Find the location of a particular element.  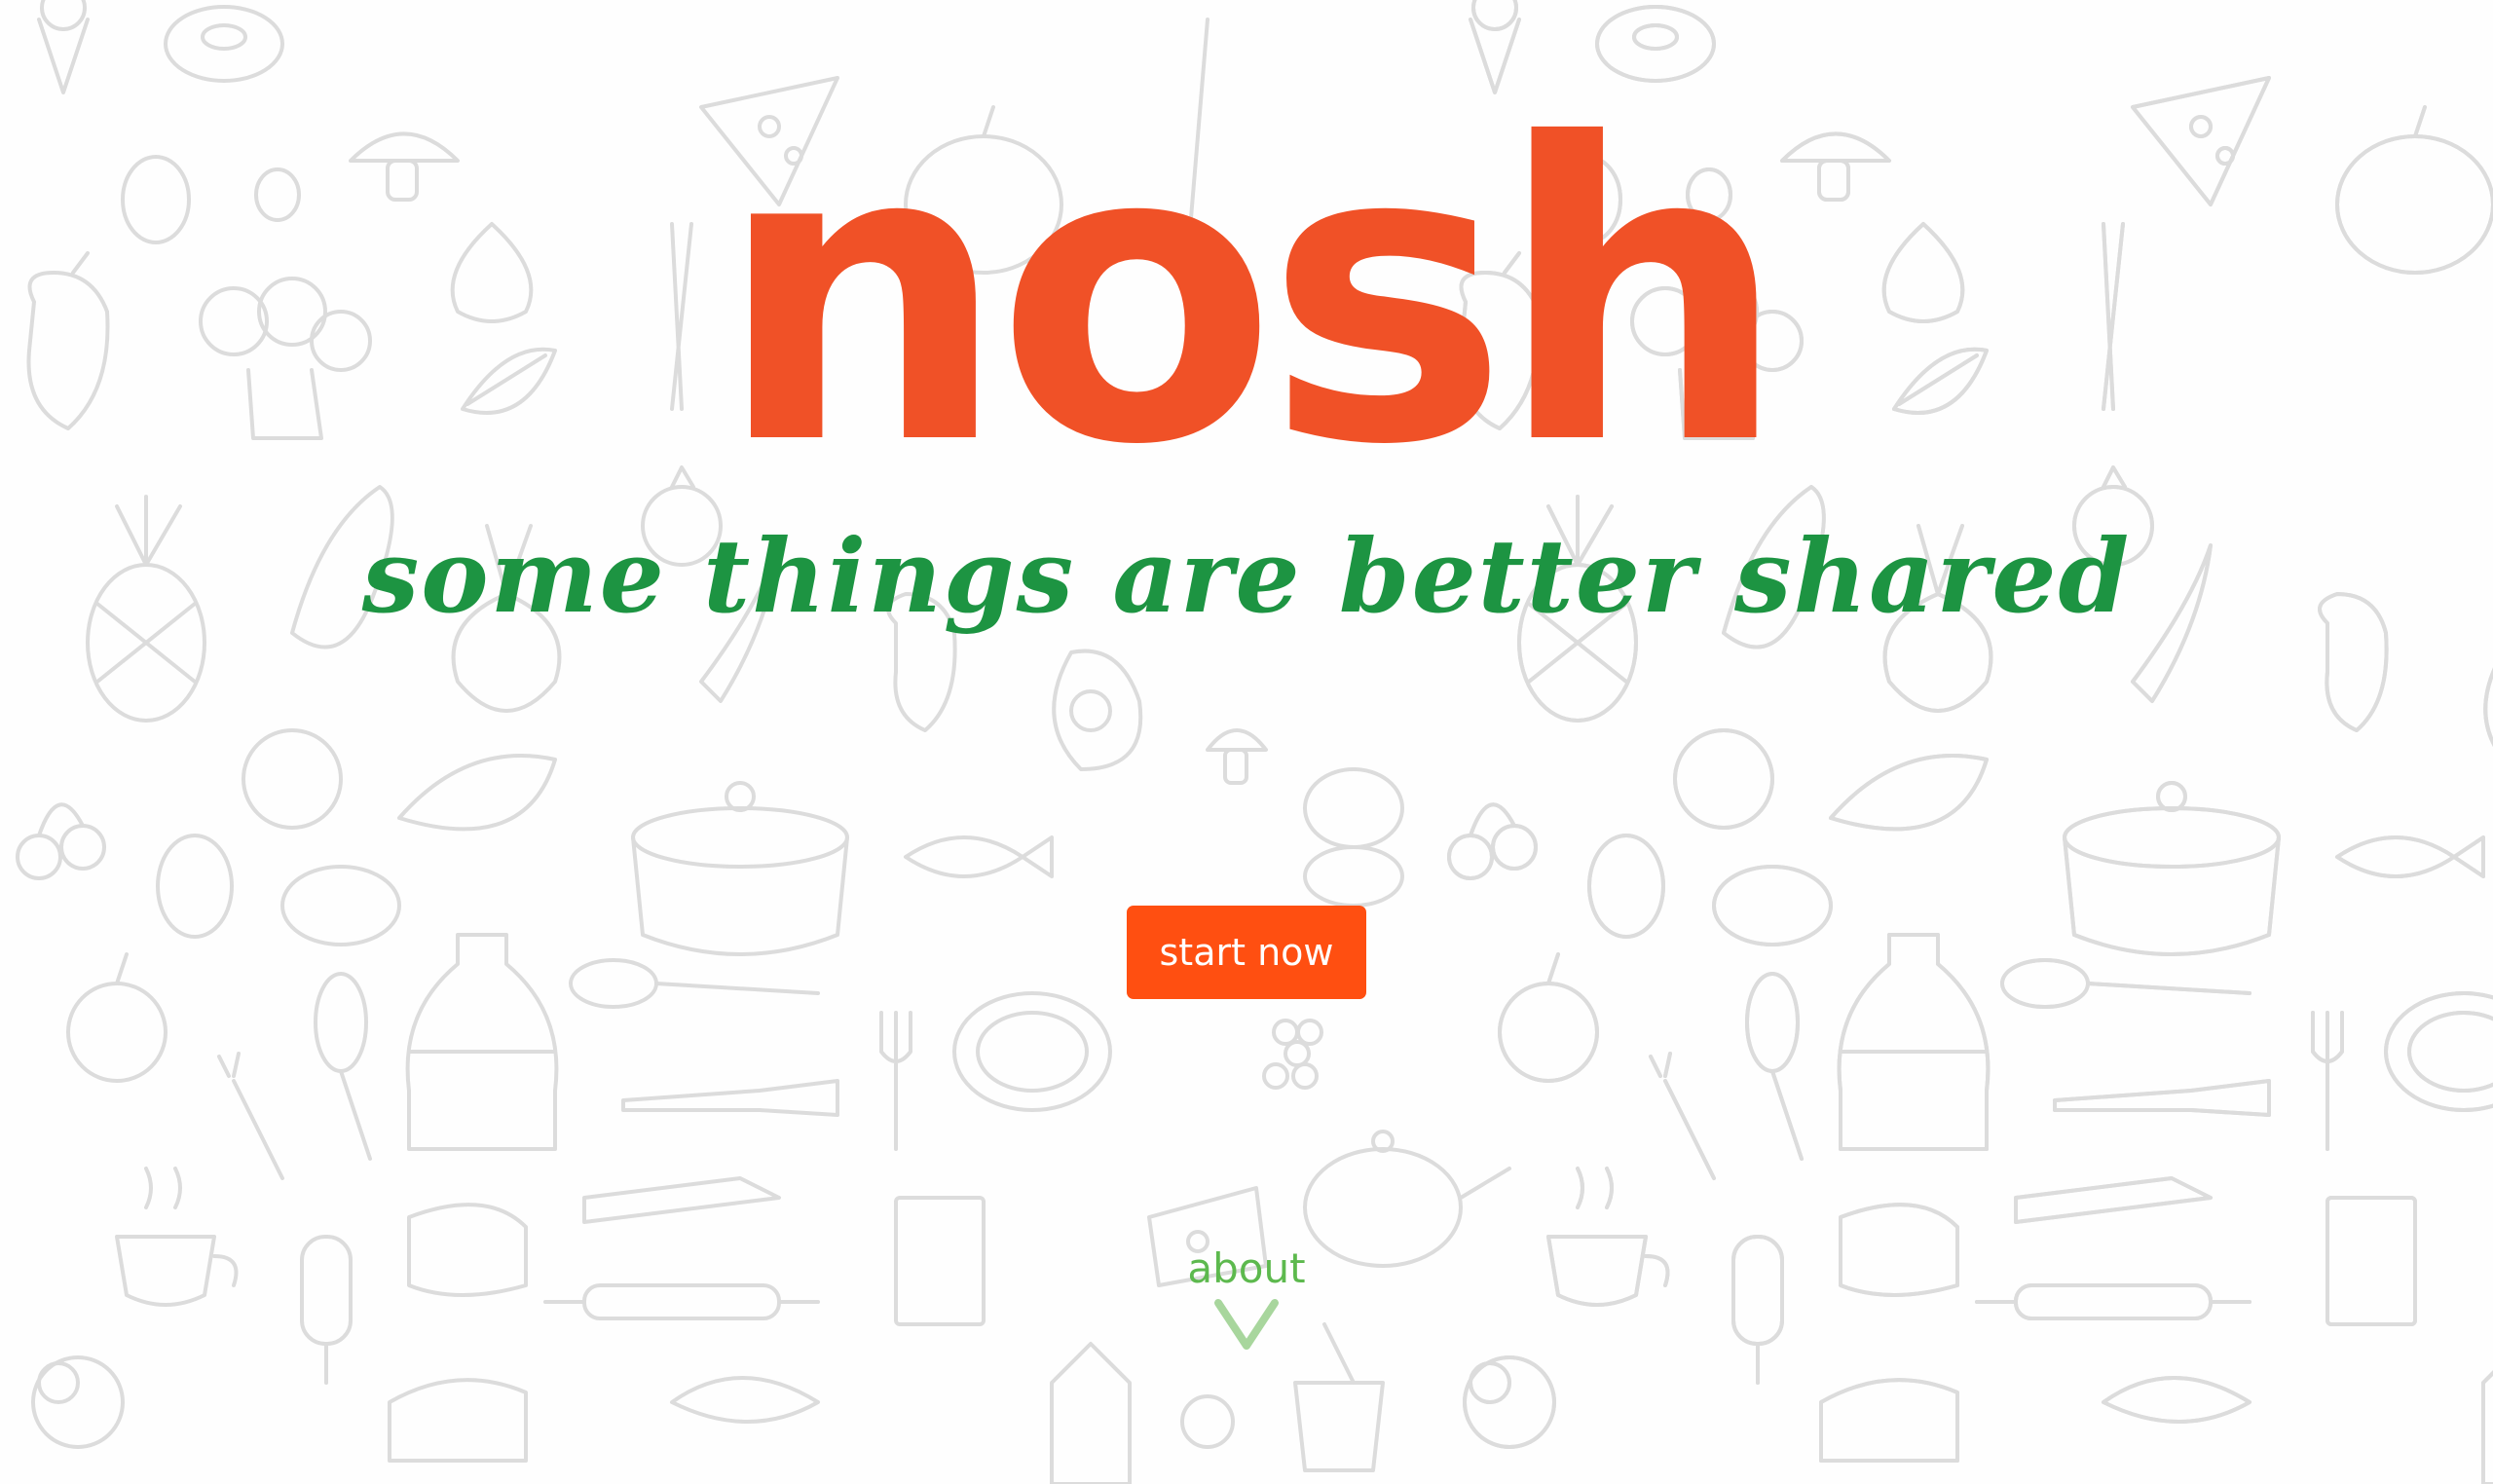

brand-logo: nosh is located at coordinates (1253, 296).